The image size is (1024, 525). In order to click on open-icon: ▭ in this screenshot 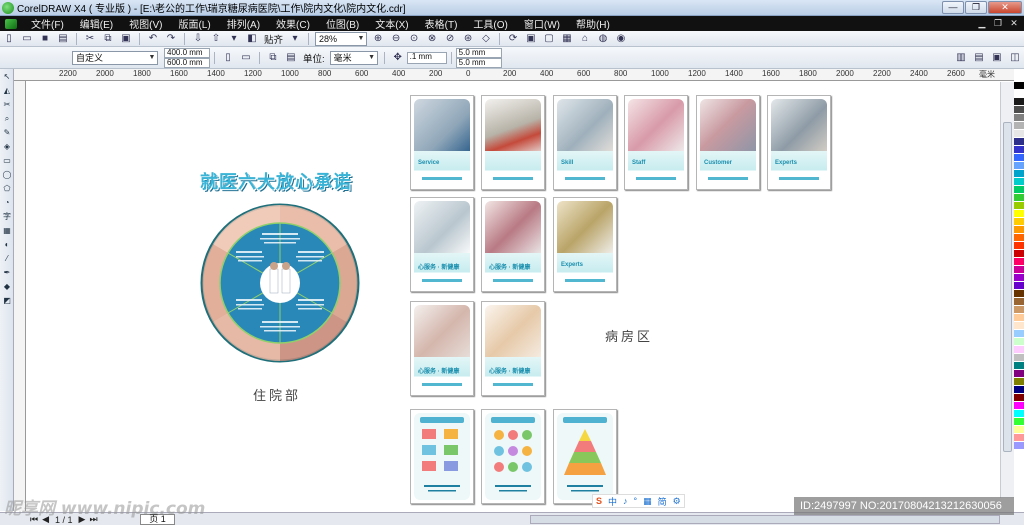, I will do `click(27, 39)`.